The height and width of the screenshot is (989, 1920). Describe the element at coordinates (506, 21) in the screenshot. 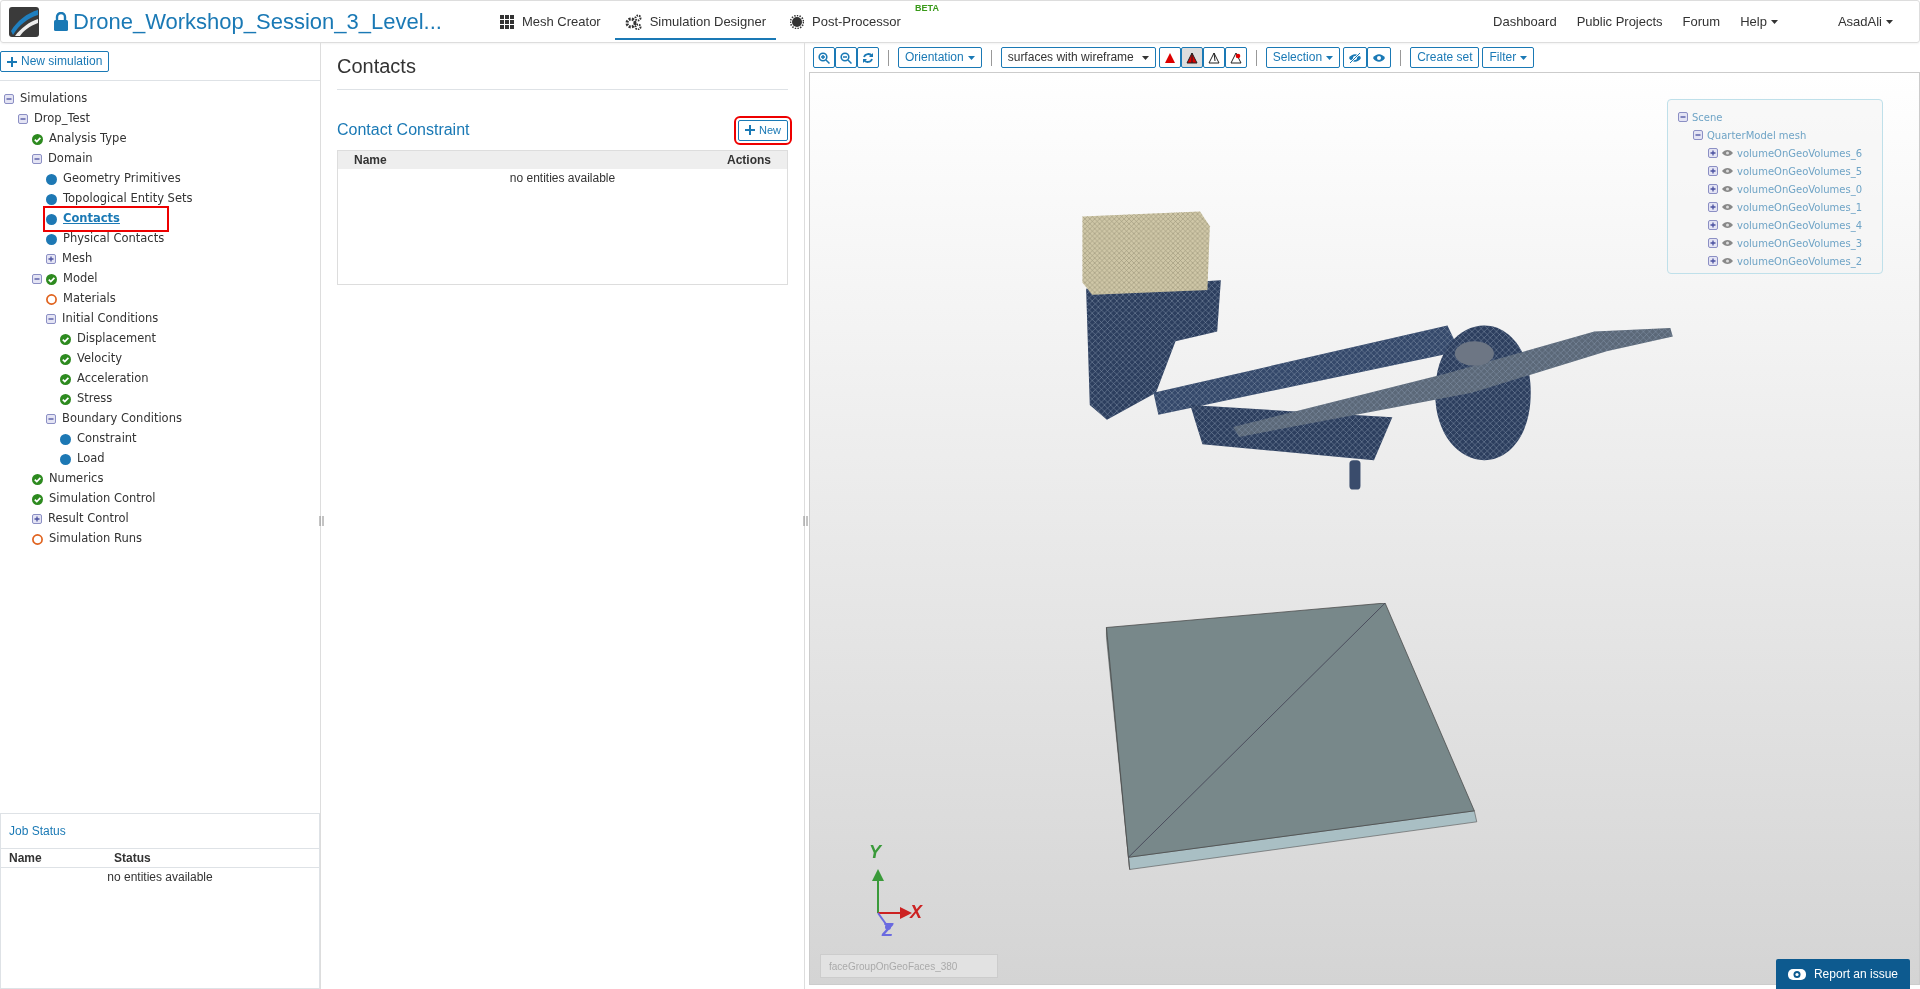

I see `grid-icon` at that location.